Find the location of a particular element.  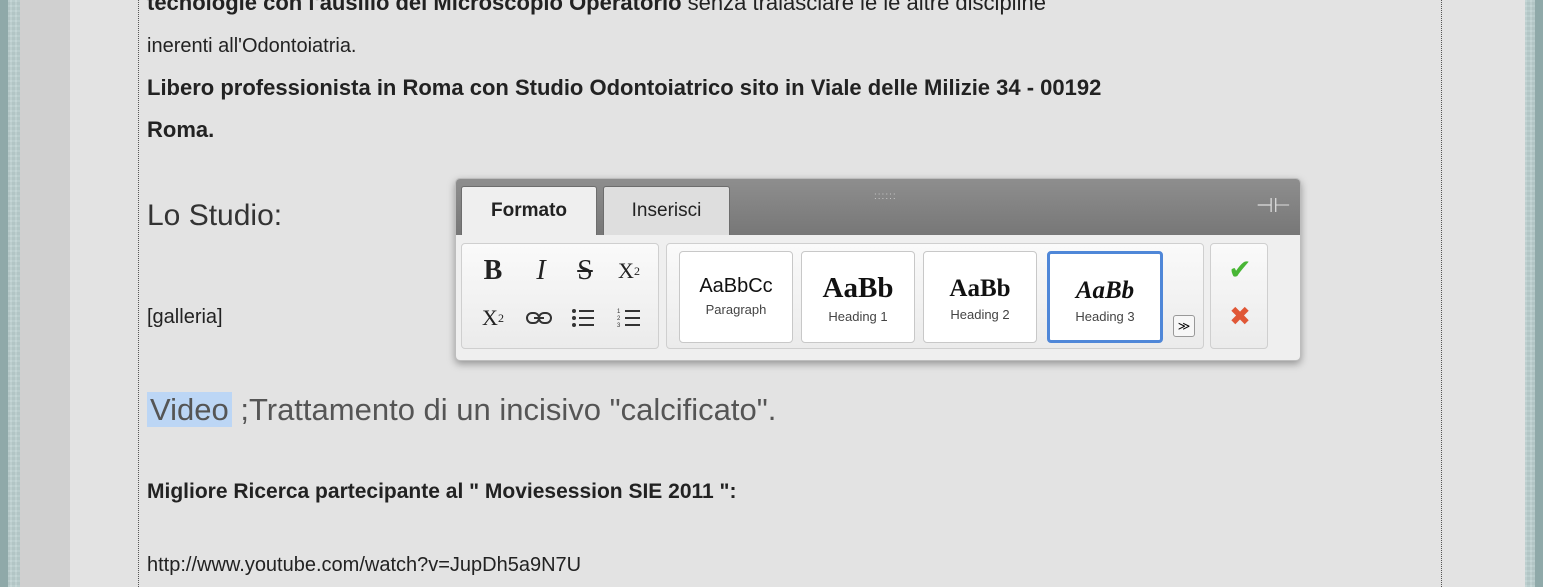

style-heading-3-sample: AaBb is located at coordinates (1105, 290).